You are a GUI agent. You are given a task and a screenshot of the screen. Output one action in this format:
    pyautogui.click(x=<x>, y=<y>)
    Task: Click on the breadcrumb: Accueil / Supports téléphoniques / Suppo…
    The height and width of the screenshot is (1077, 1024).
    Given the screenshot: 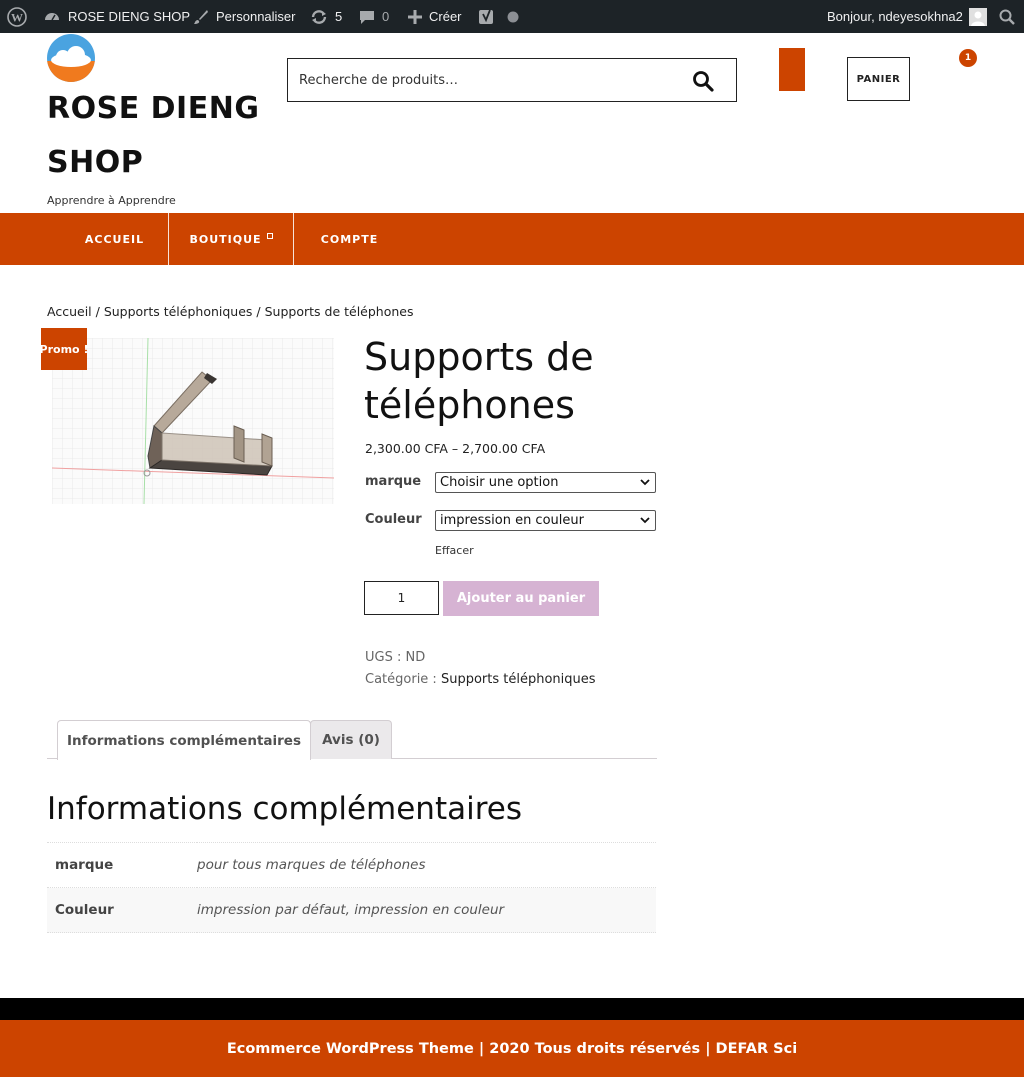 What is the action you would take?
    pyautogui.click(x=230, y=311)
    